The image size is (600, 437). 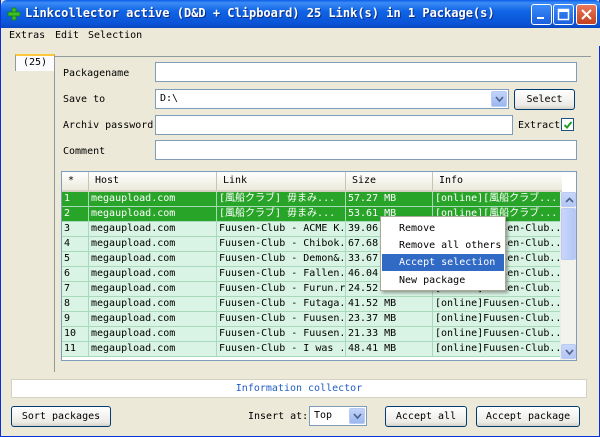 I want to click on insert-at-combobox: Top, so click(x=338, y=416).